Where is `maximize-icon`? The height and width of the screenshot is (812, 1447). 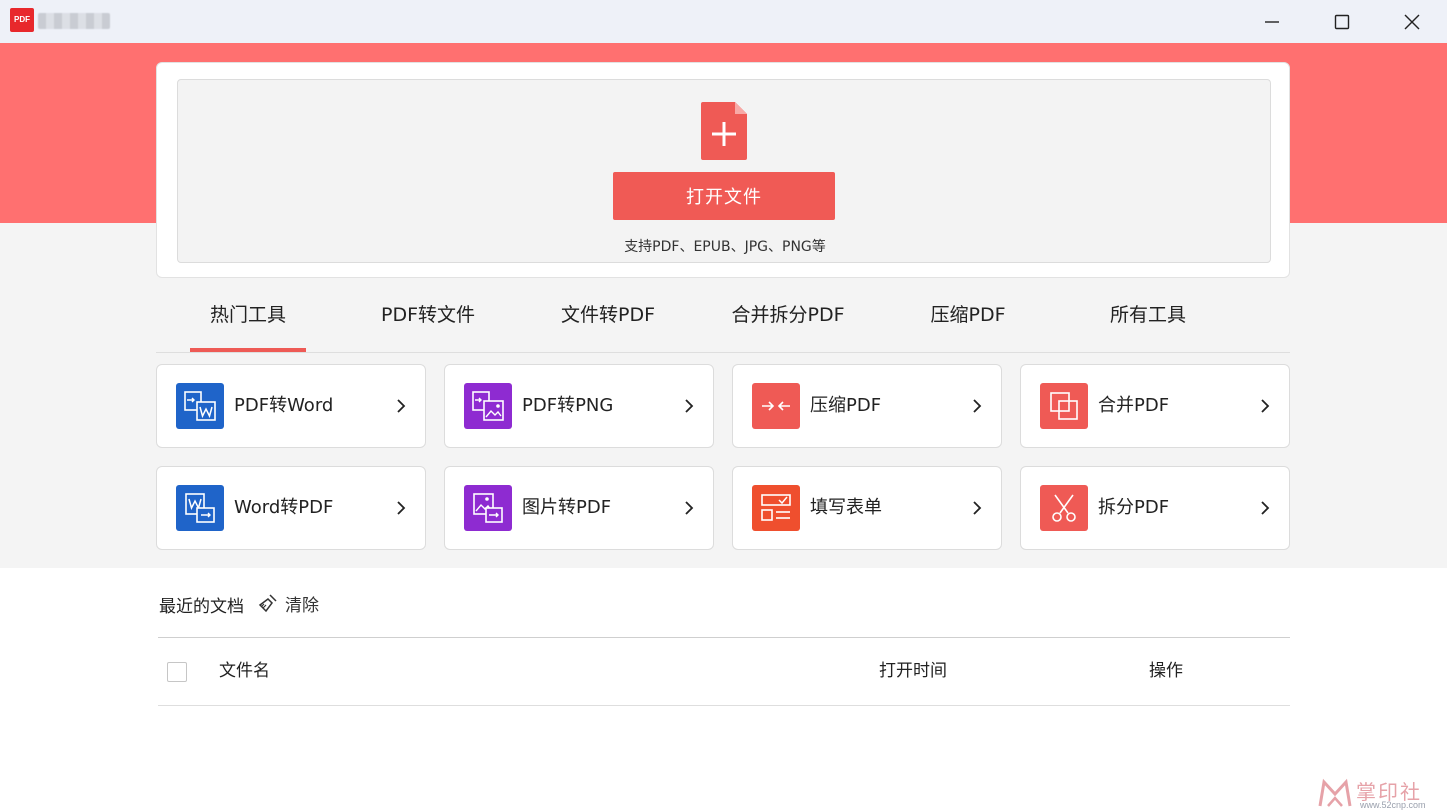
maximize-icon is located at coordinates (1342, 21).